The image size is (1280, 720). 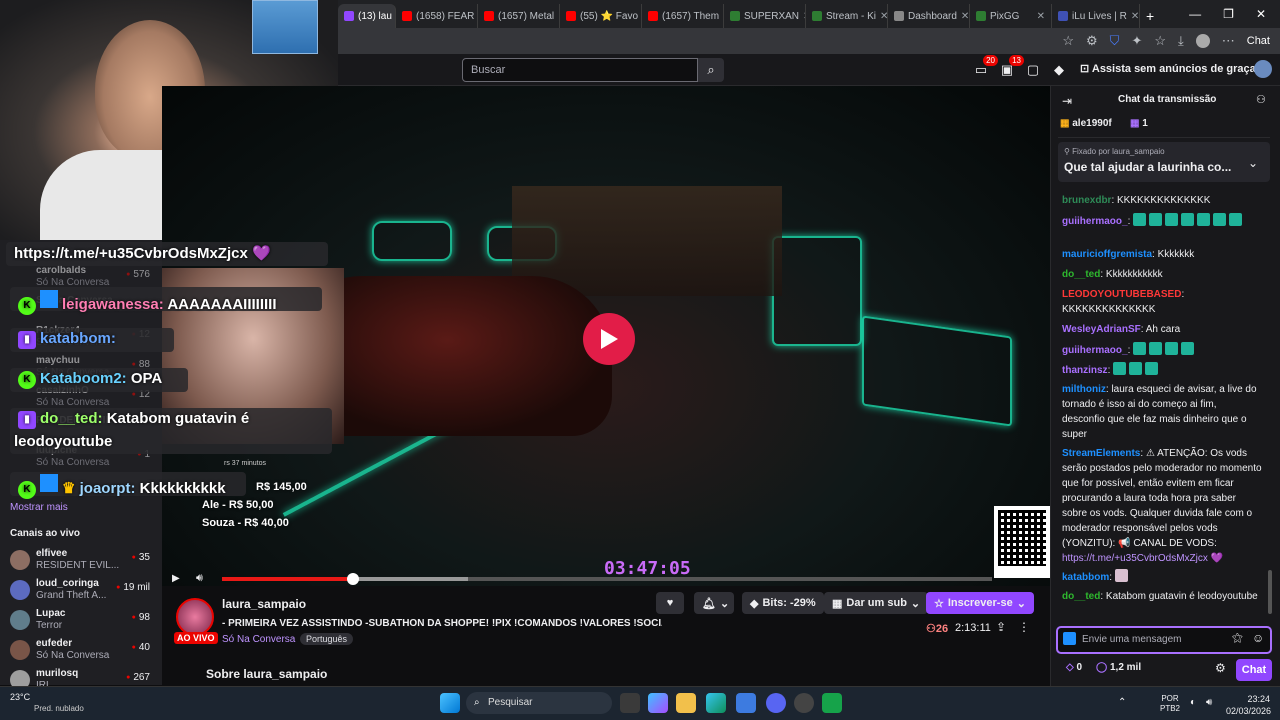 What do you see at coordinates (658, 703) in the screenshot?
I see `copilot-icon` at bounding box center [658, 703].